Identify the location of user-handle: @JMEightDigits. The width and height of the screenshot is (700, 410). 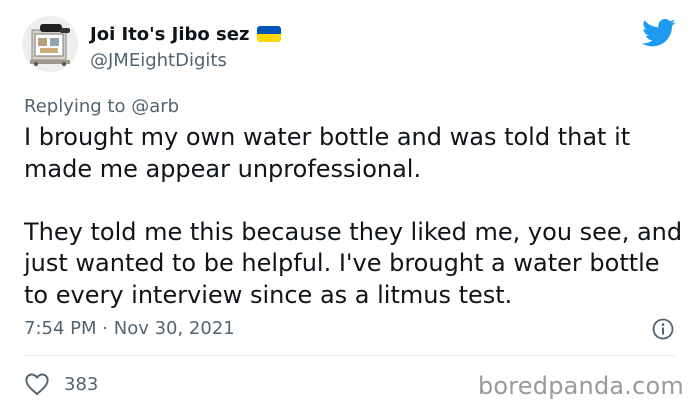
(185, 60).